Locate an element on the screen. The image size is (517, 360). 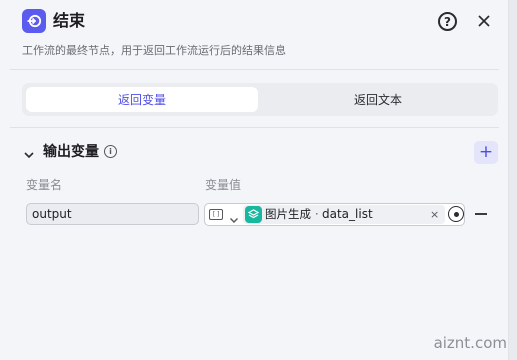
reference-node-name: 图片生成 is located at coordinates (288, 214).